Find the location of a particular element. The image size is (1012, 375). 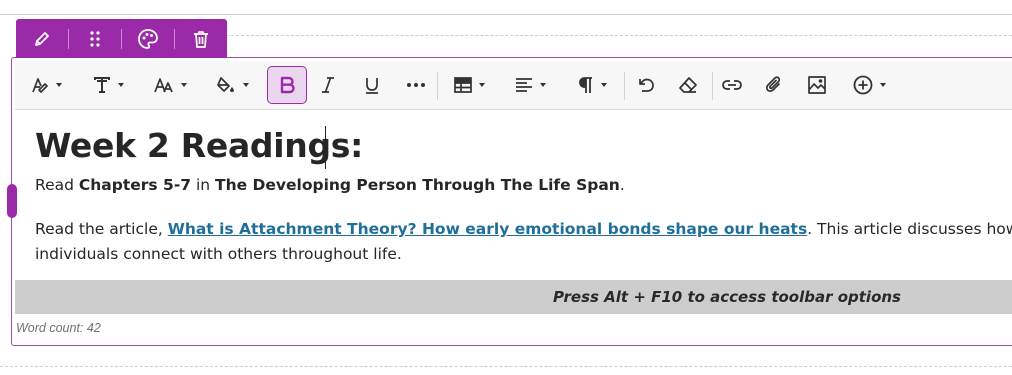

clear-format-button is located at coordinates (688, 85).